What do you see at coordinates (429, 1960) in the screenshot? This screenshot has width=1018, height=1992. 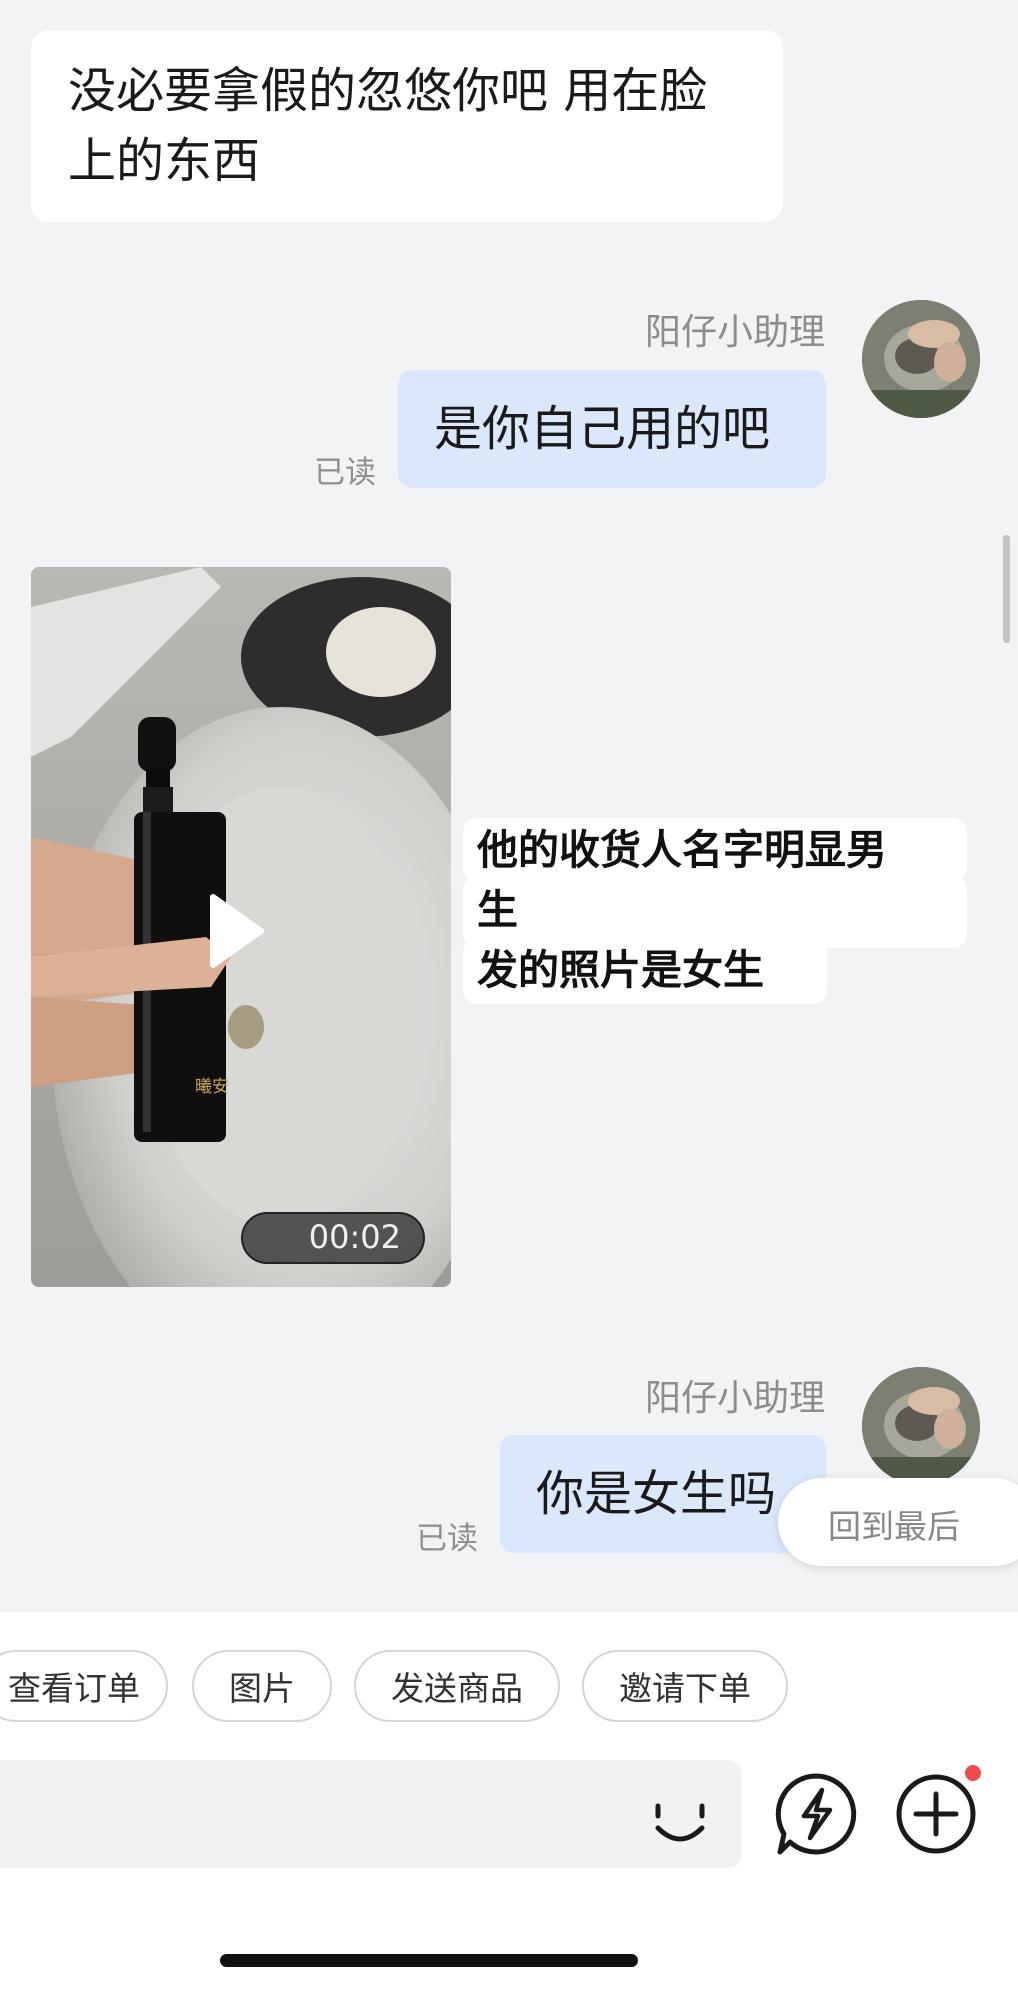 I see `home-indicator` at bounding box center [429, 1960].